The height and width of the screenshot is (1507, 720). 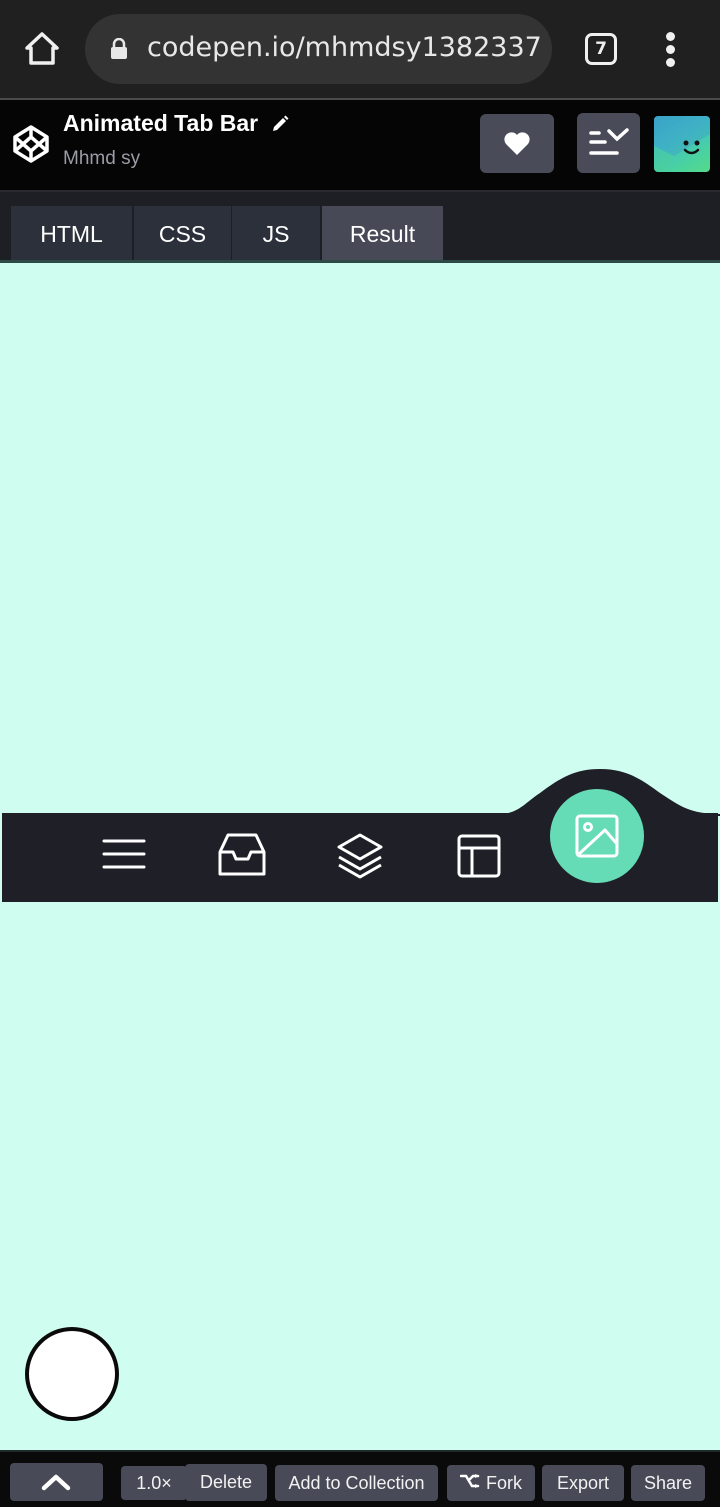 What do you see at coordinates (470, 1481) in the screenshot?
I see `fork-icon` at bounding box center [470, 1481].